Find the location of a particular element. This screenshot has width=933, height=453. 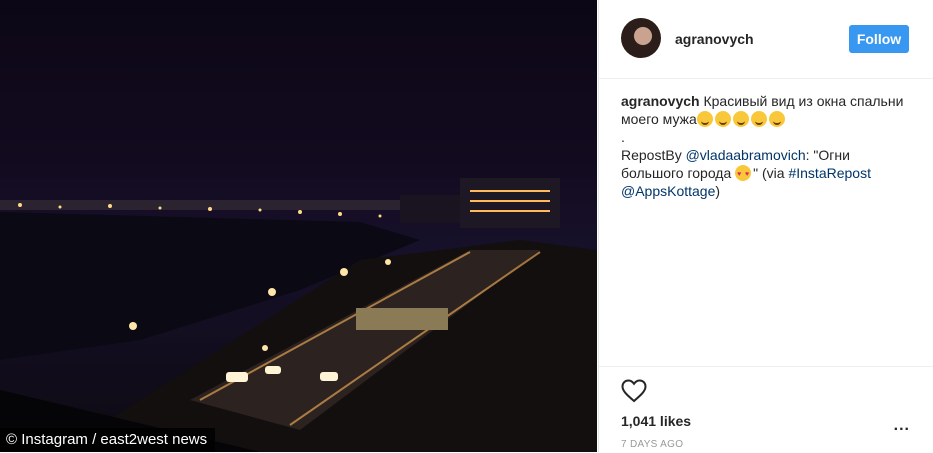

repost-prefix: RepostBy is located at coordinates (651, 155).